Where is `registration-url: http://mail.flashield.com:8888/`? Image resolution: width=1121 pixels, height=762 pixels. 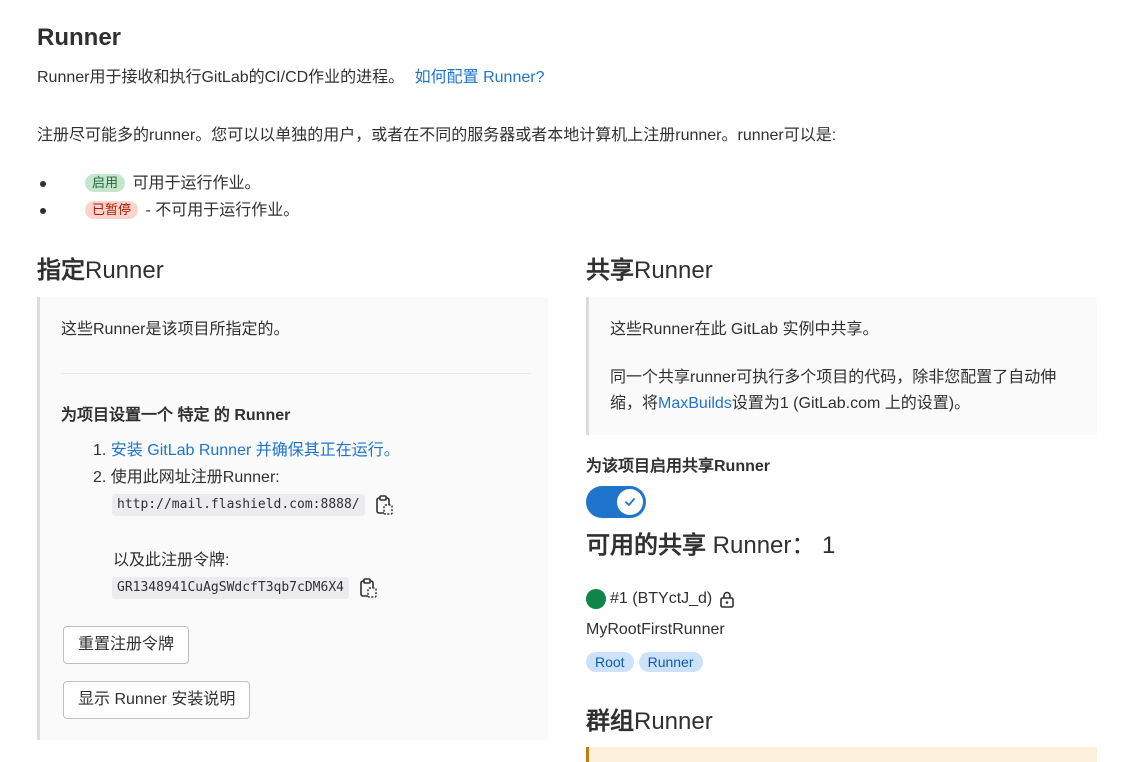 registration-url: http://mail.flashield.com:8888/ is located at coordinates (238, 505).